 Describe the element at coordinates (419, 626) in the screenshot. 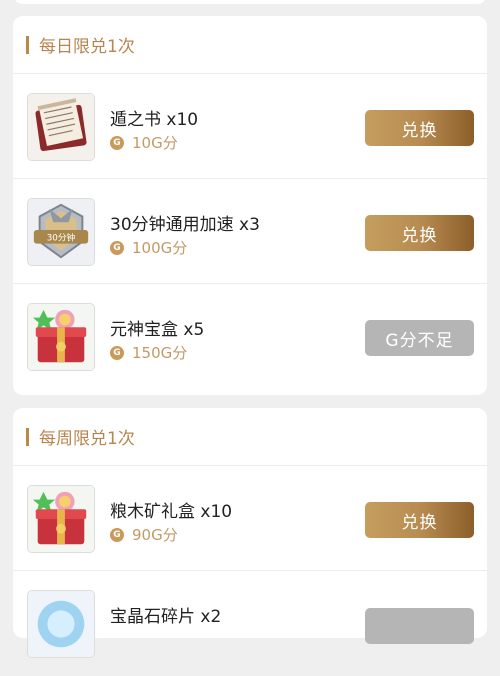

I see `exchange-button` at that location.